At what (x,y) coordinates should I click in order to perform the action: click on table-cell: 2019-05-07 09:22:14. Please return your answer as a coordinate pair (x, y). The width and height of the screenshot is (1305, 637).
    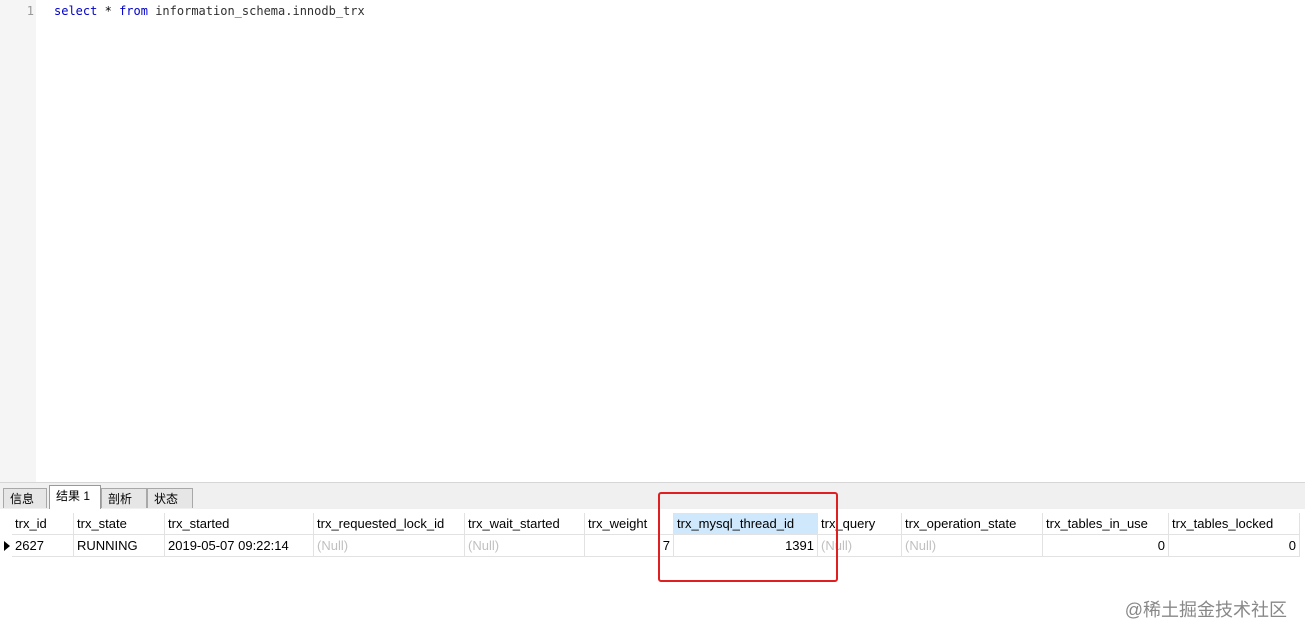
    Looking at the image, I should click on (239, 546).